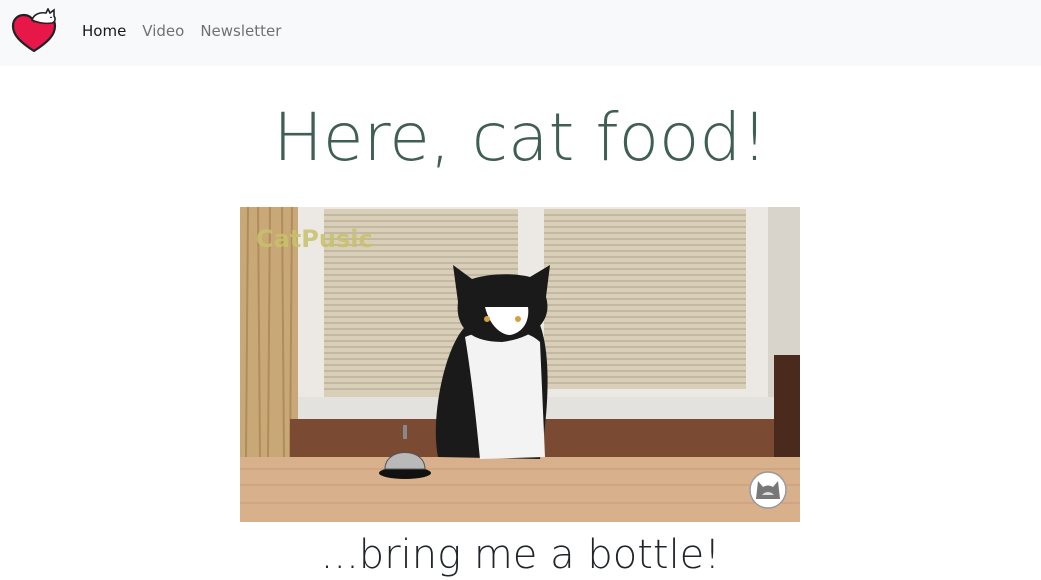 The width and height of the screenshot is (1041, 580). What do you see at coordinates (520, 33) in the screenshot?
I see `top-navbar: Home Video Newsletter` at bounding box center [520, 33].